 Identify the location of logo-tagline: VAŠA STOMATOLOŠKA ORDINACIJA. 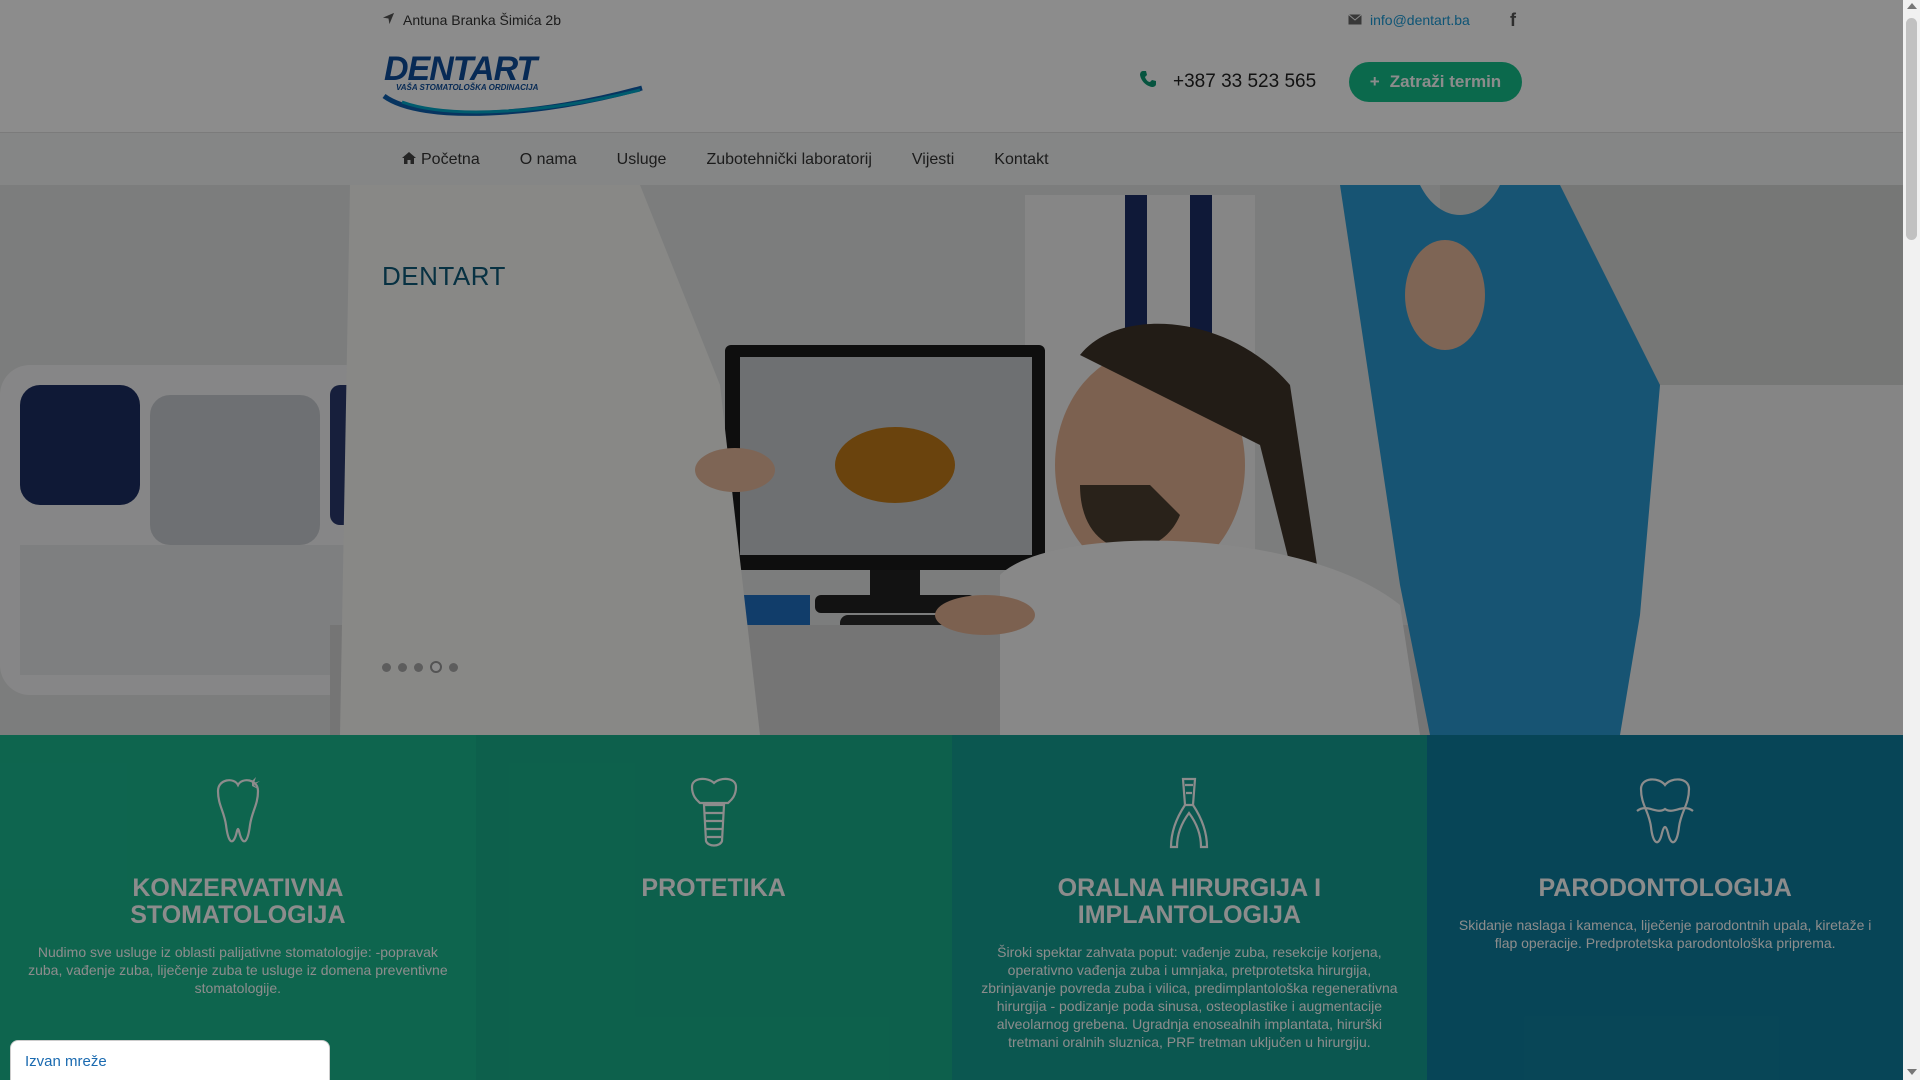
(467, 87).